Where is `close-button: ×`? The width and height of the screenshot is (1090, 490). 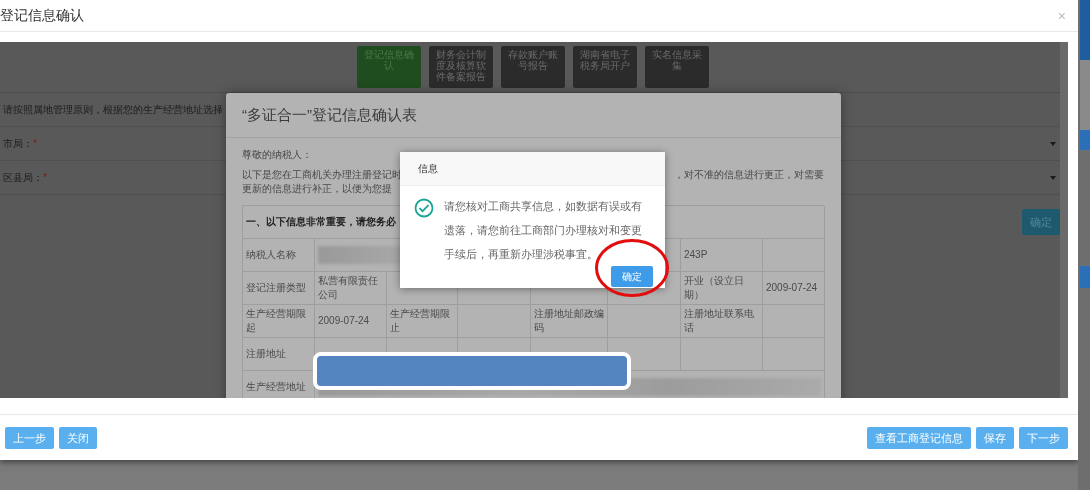
close-button: × is located at coordinates (1061, 15).